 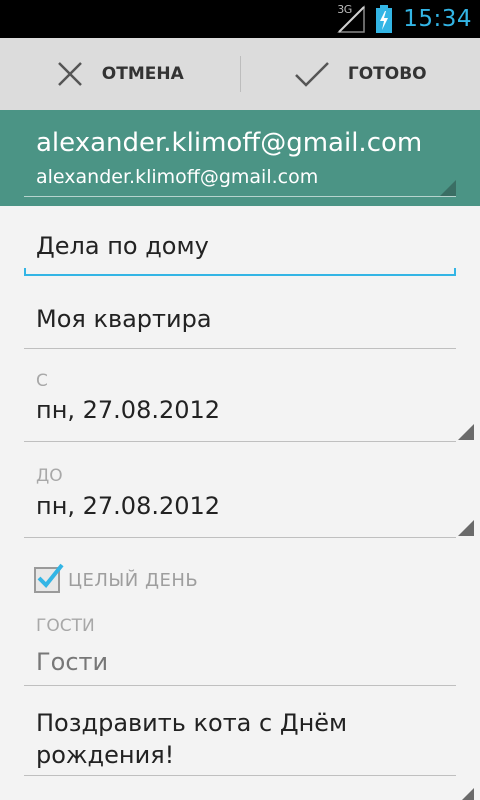 I want to click on to-label: ДО, so click(x=49, y=476).